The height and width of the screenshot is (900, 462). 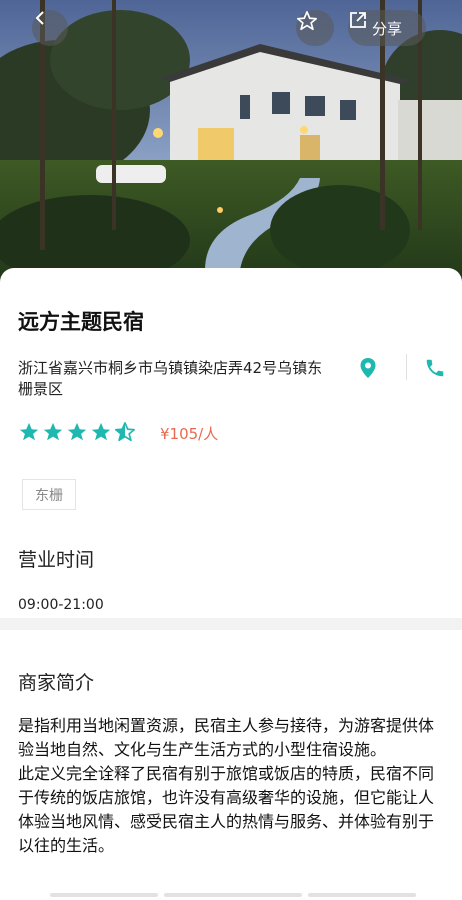 I want to click on phone-icon, so click(x=435, y=368).